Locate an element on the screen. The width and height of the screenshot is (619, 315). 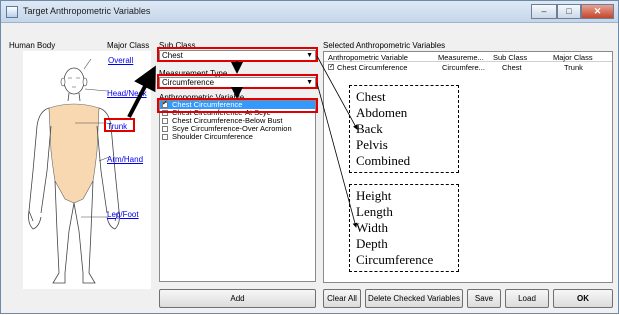
add-button: Add is located at coordinates (237, 298).